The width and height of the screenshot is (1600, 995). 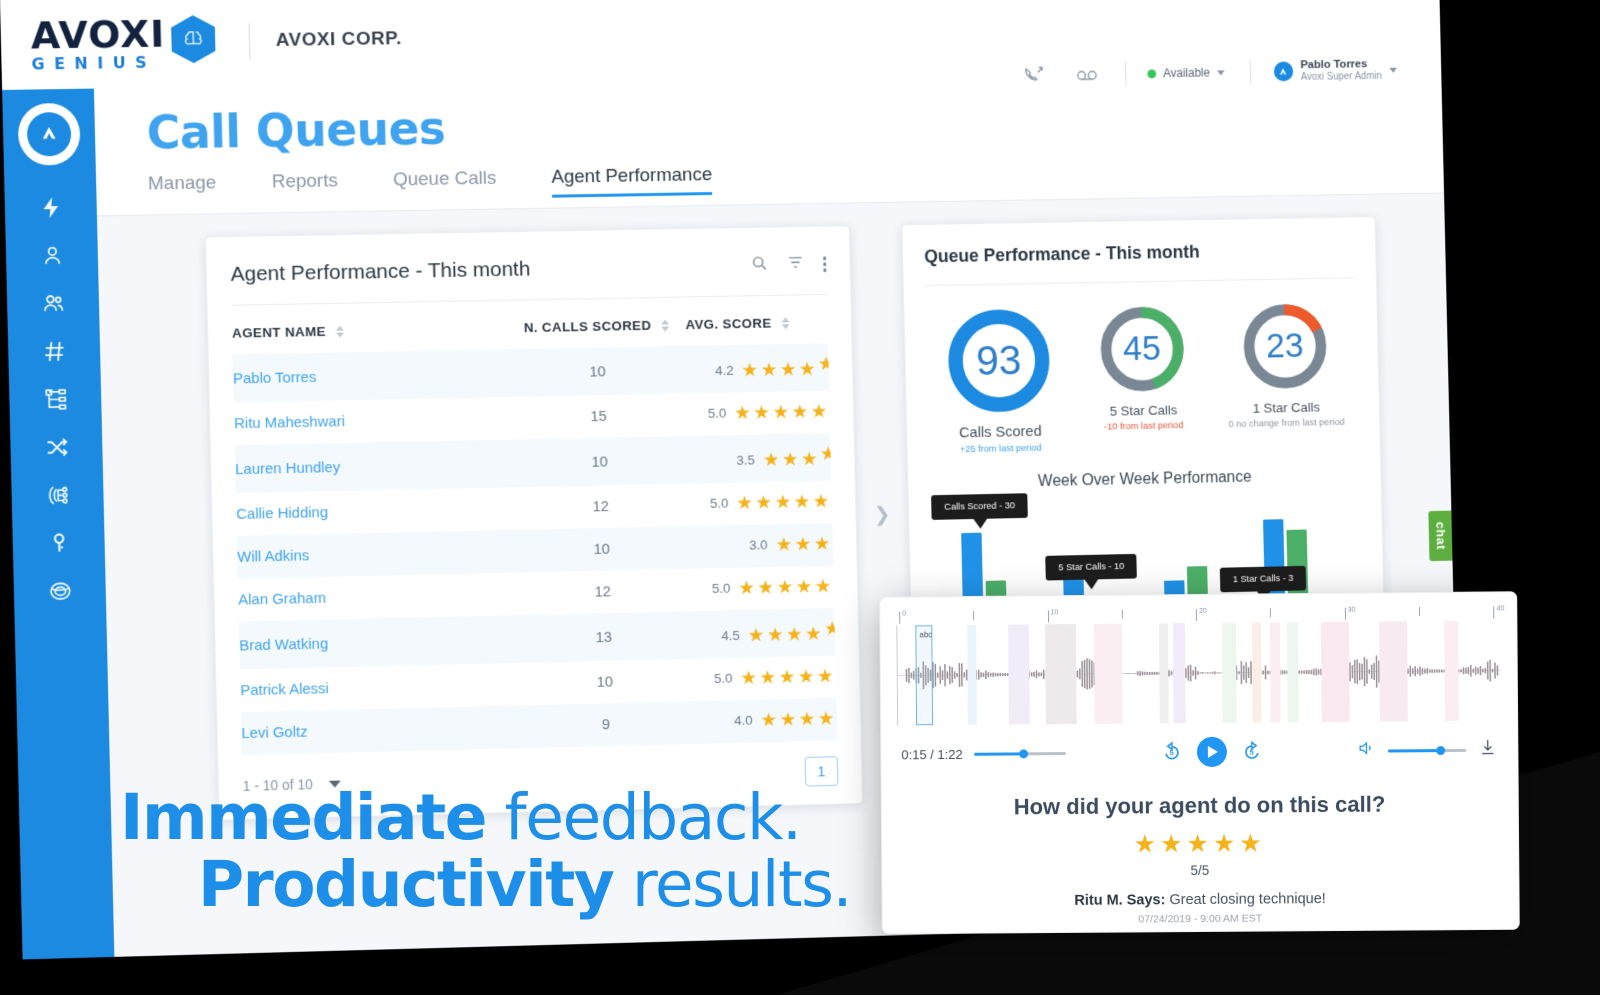 What do you see at coordinates (378, 687) in the screenshot?
I see `agent-name: Patrick Alessi` at bounding box center [378, 687].